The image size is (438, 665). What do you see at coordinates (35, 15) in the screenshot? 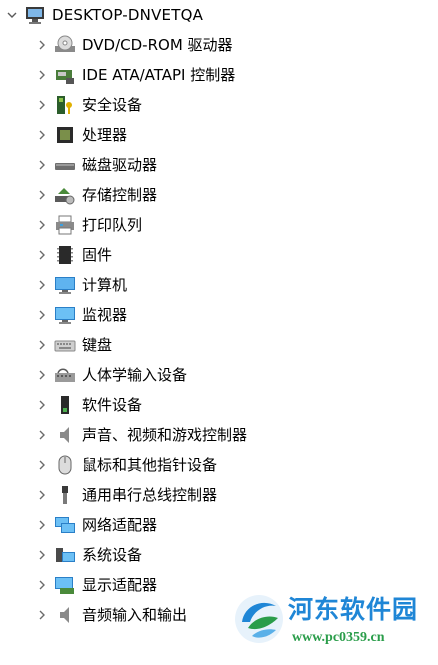
I see `computer-icon` at bounding box center [35, 15].